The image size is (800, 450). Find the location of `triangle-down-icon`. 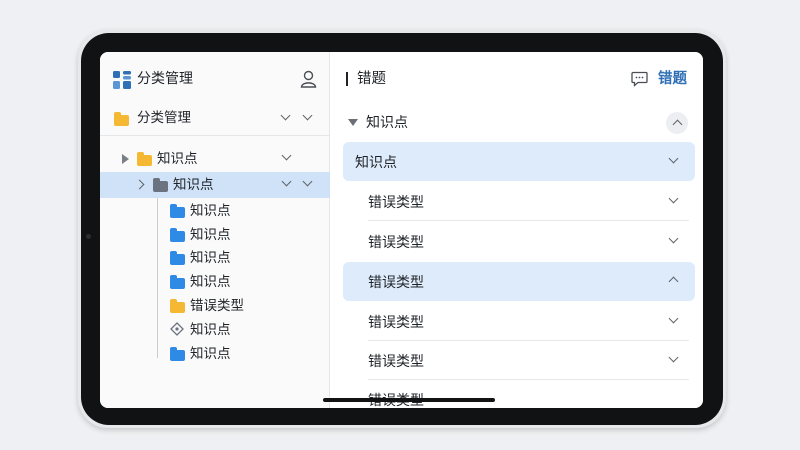

triangle-down-icon is located at coordinates (353, 122).